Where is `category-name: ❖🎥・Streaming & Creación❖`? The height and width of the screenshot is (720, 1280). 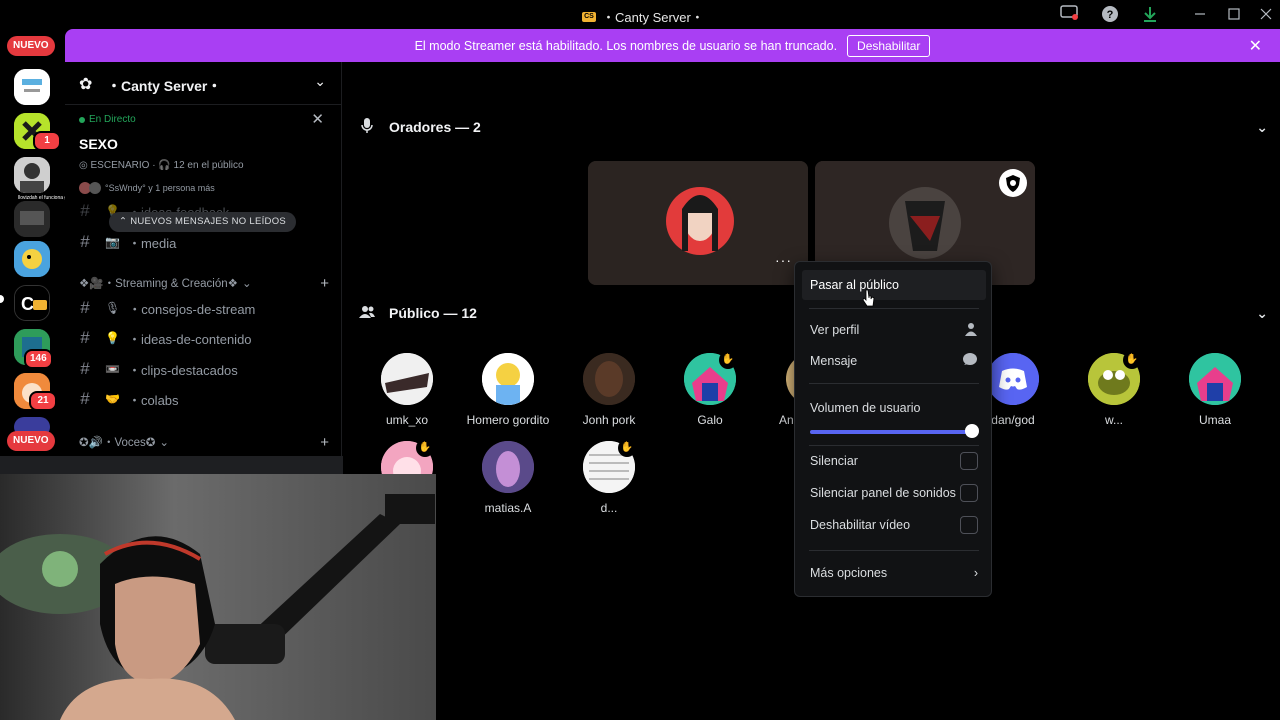 category-name: ❖🎥・Streaming & Creación❖ is located at coordinates (158, 284).